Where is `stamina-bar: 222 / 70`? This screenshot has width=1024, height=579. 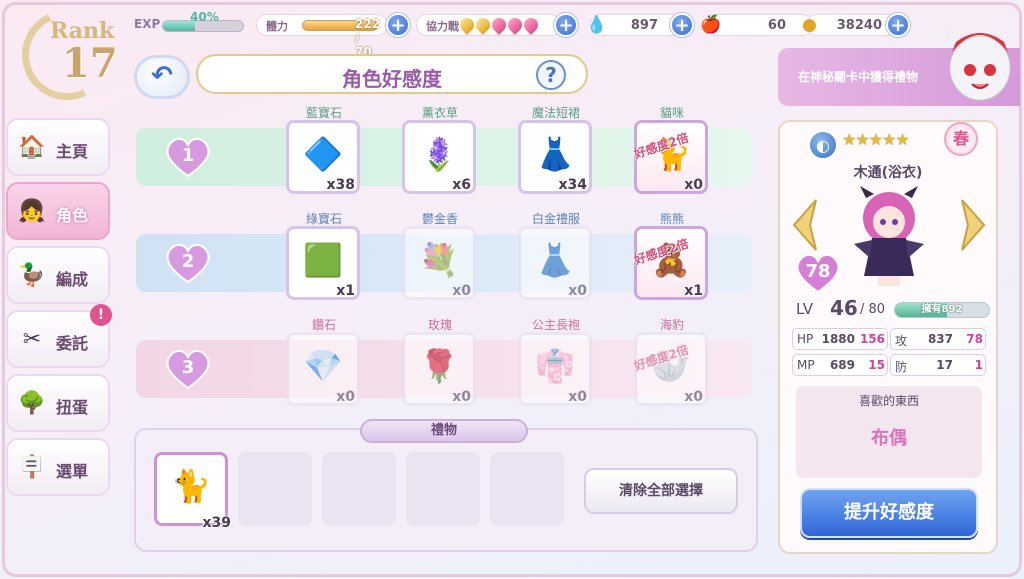 stamina-bar: 222 / 70 is located at coordinates (341, 38).